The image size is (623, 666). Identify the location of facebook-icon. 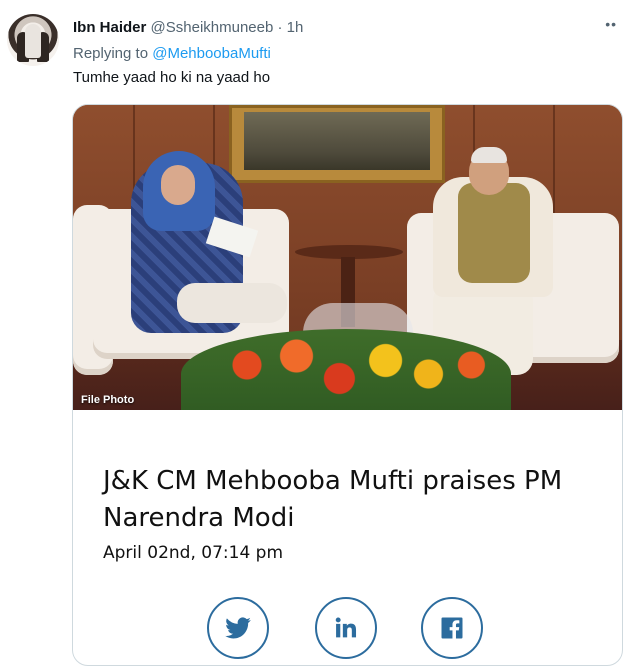
(452, 628).